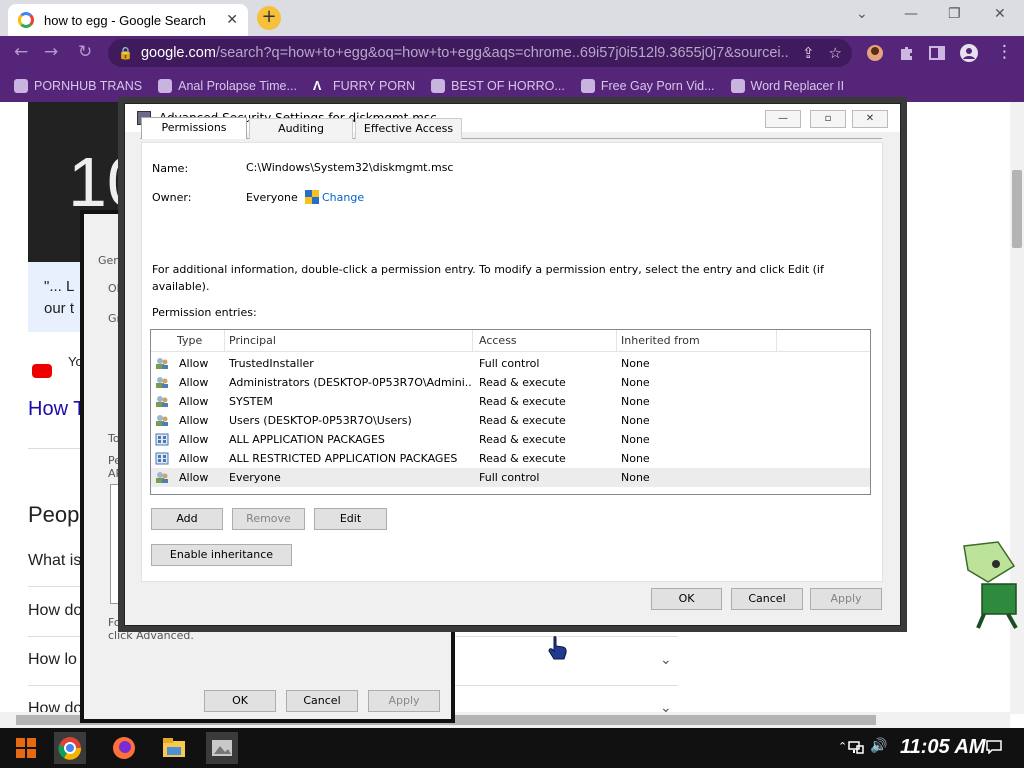  I want to click on tab-permissions: Permissions, so click(194, 128).